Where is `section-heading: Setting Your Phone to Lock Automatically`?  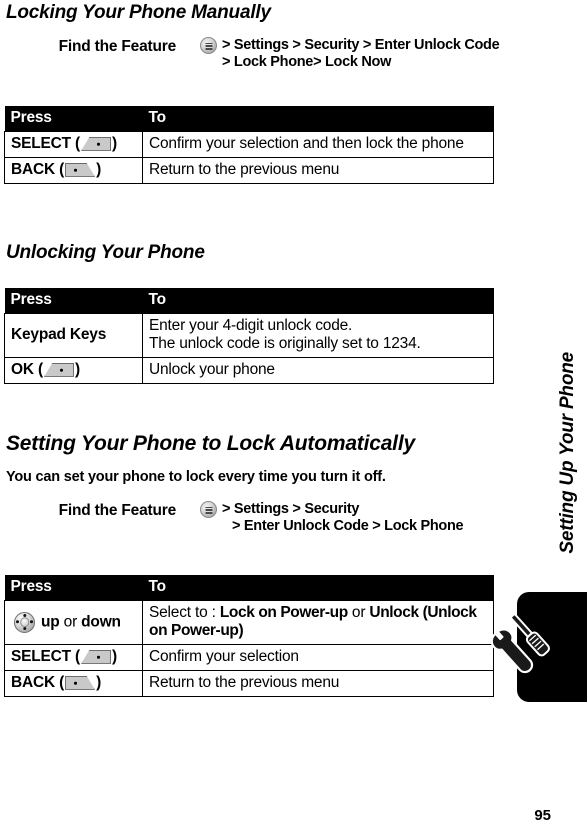 section-heading: Setting Your Phone to Lock Automatically is located at coordinates (210, 443).